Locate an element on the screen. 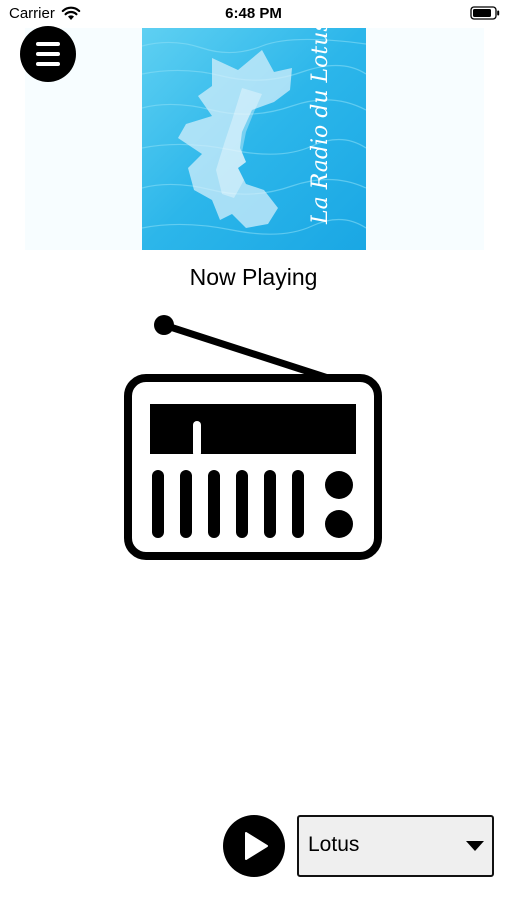  status-time: 6:48 PM is located at coordinates (253, 13).